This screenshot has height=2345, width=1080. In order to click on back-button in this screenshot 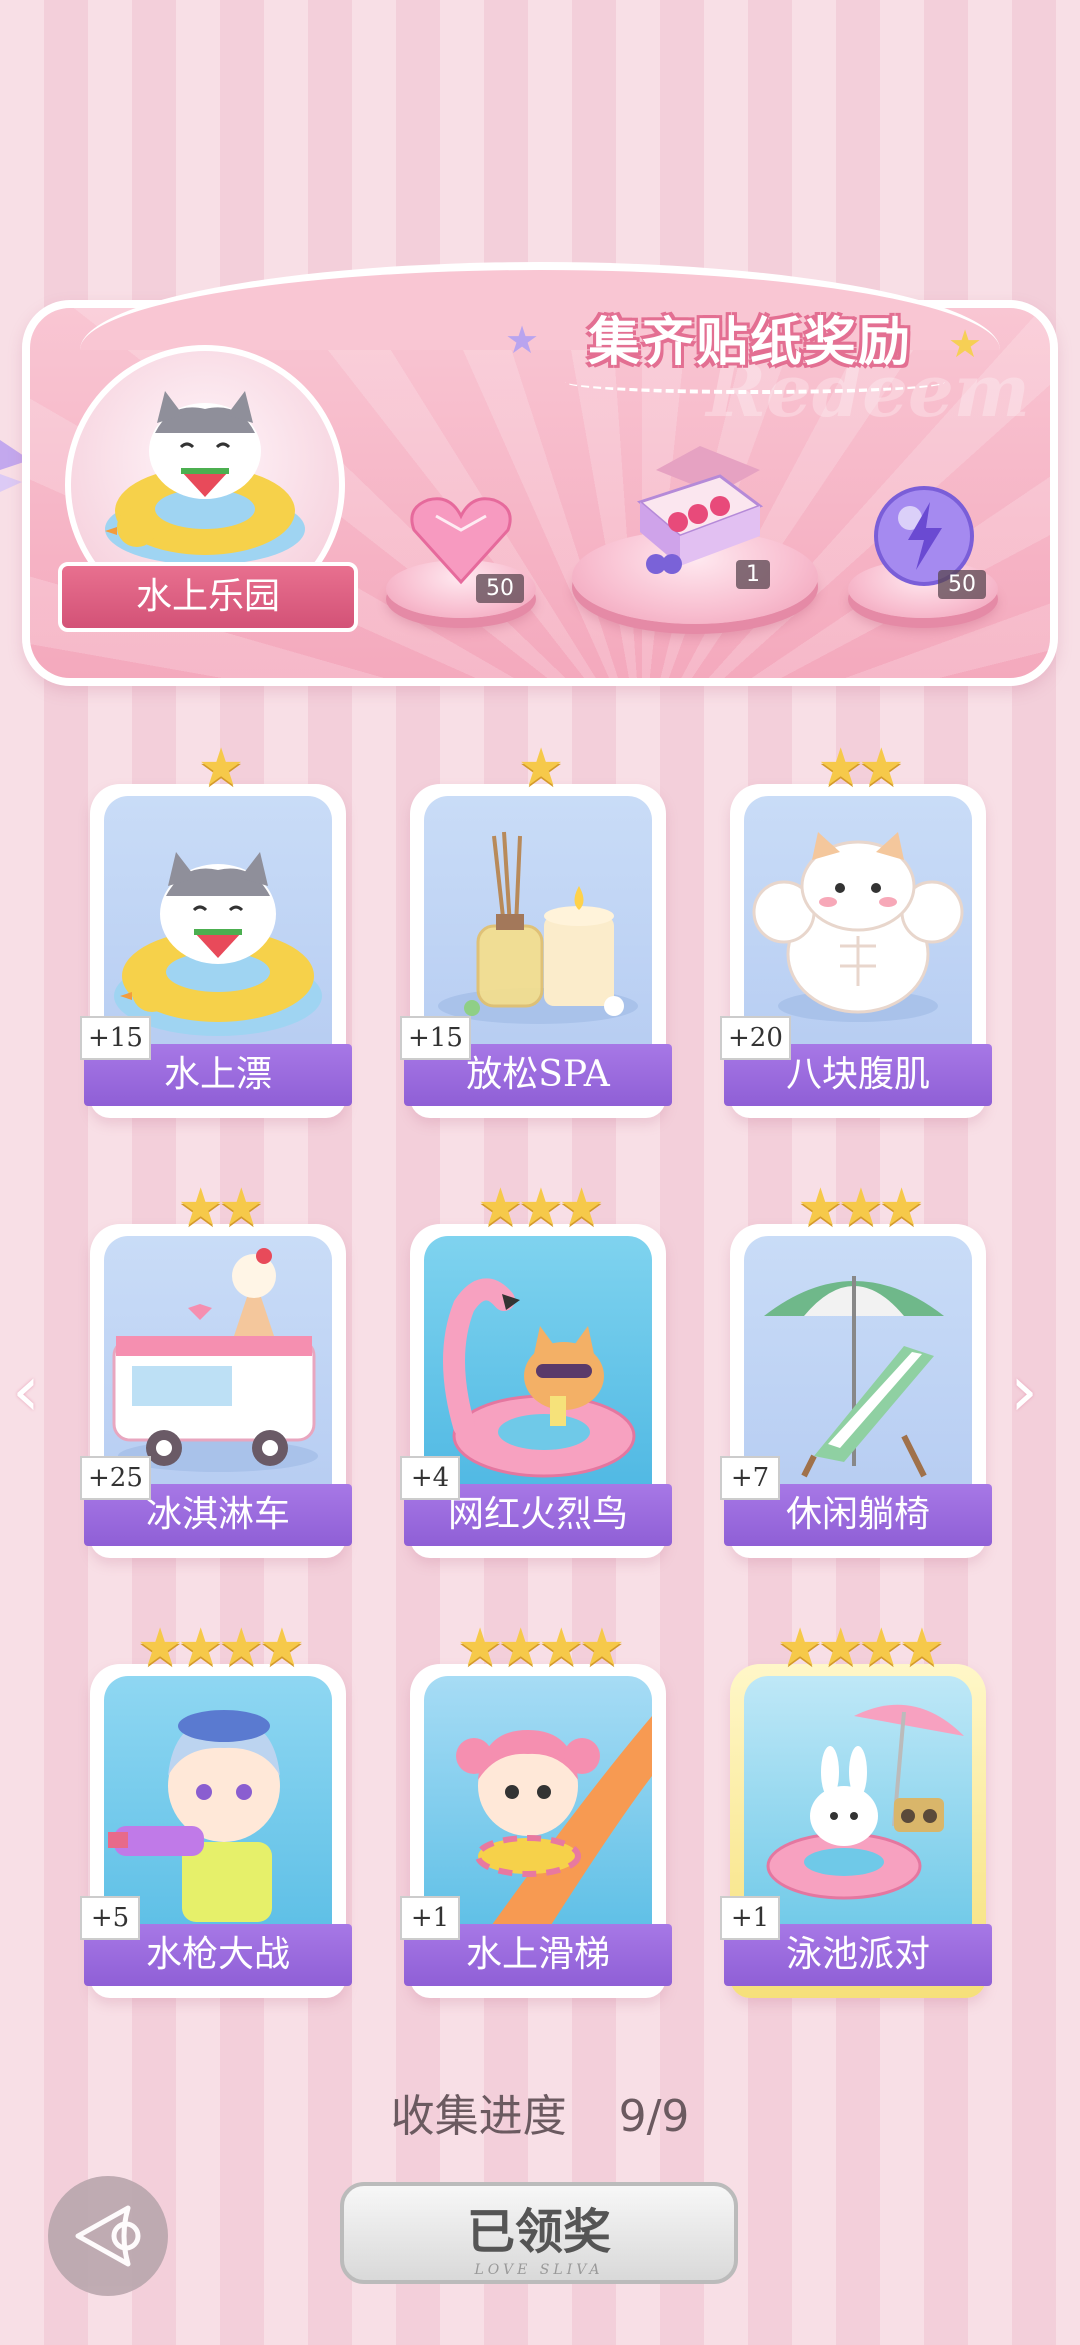, I will do `click(108, 2236)`.